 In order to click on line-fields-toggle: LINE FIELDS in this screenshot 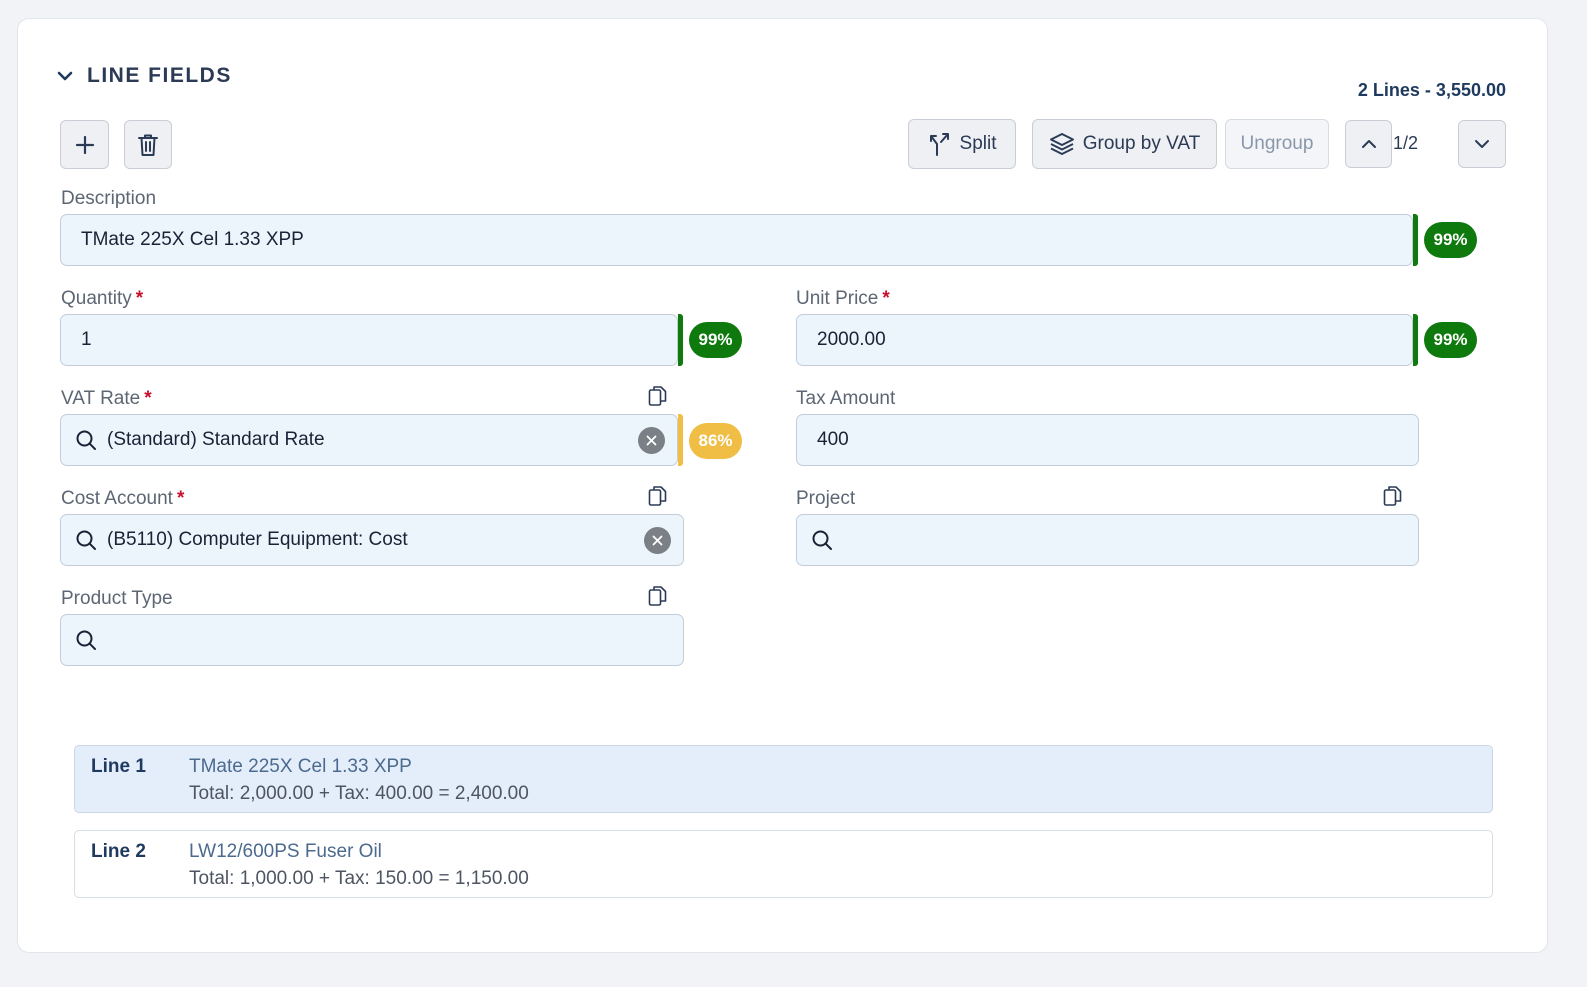, I will do `click(144, 76)`.